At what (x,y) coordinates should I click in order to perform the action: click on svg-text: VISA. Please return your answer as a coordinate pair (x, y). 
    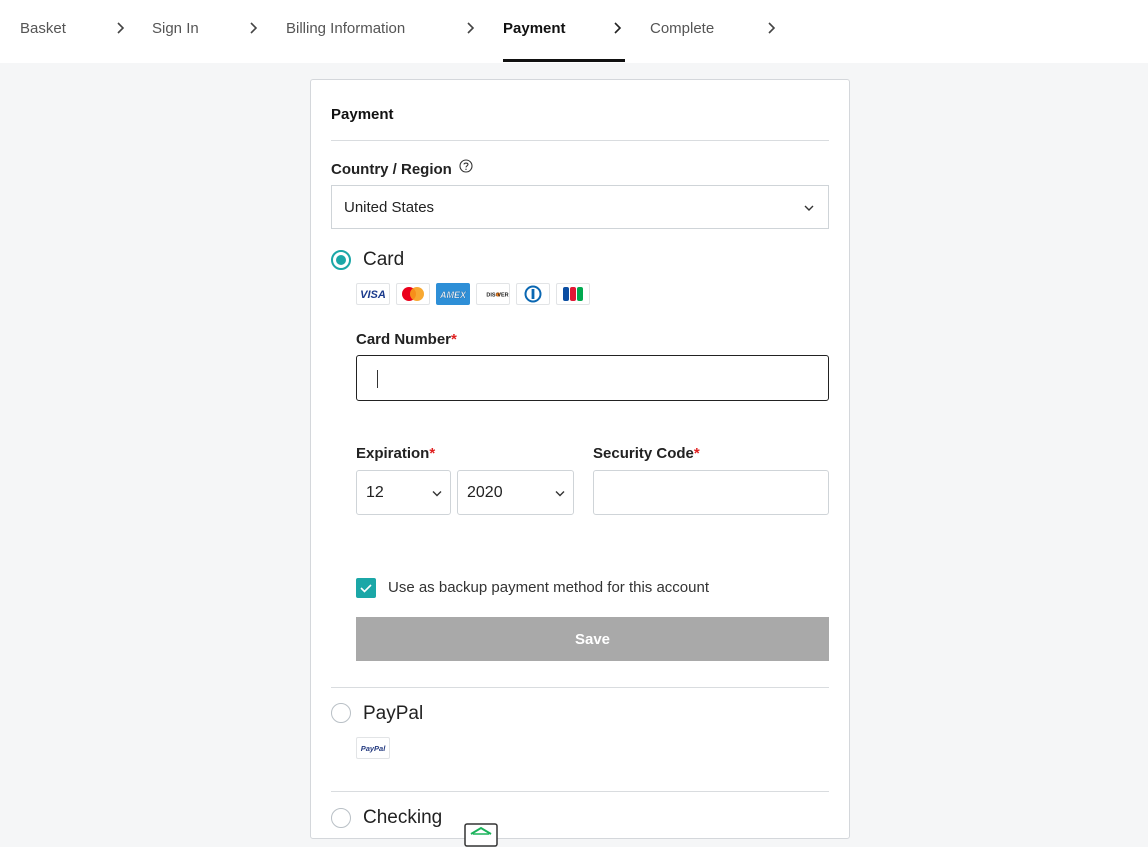
    Looking at the image, I should click on (373, 295).